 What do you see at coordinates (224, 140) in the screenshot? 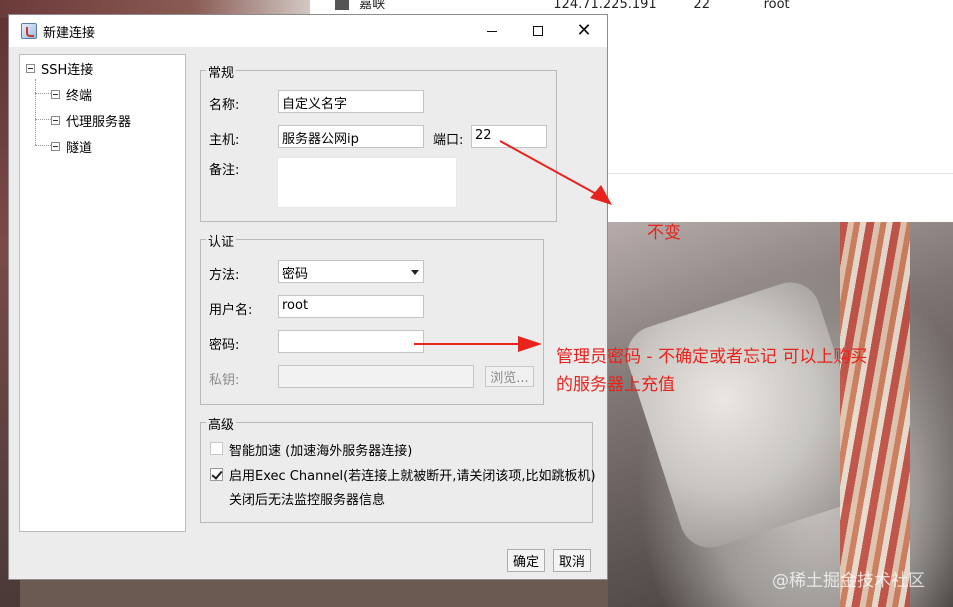
I see `host-label: 主机:` at bounding box center [224, 140].